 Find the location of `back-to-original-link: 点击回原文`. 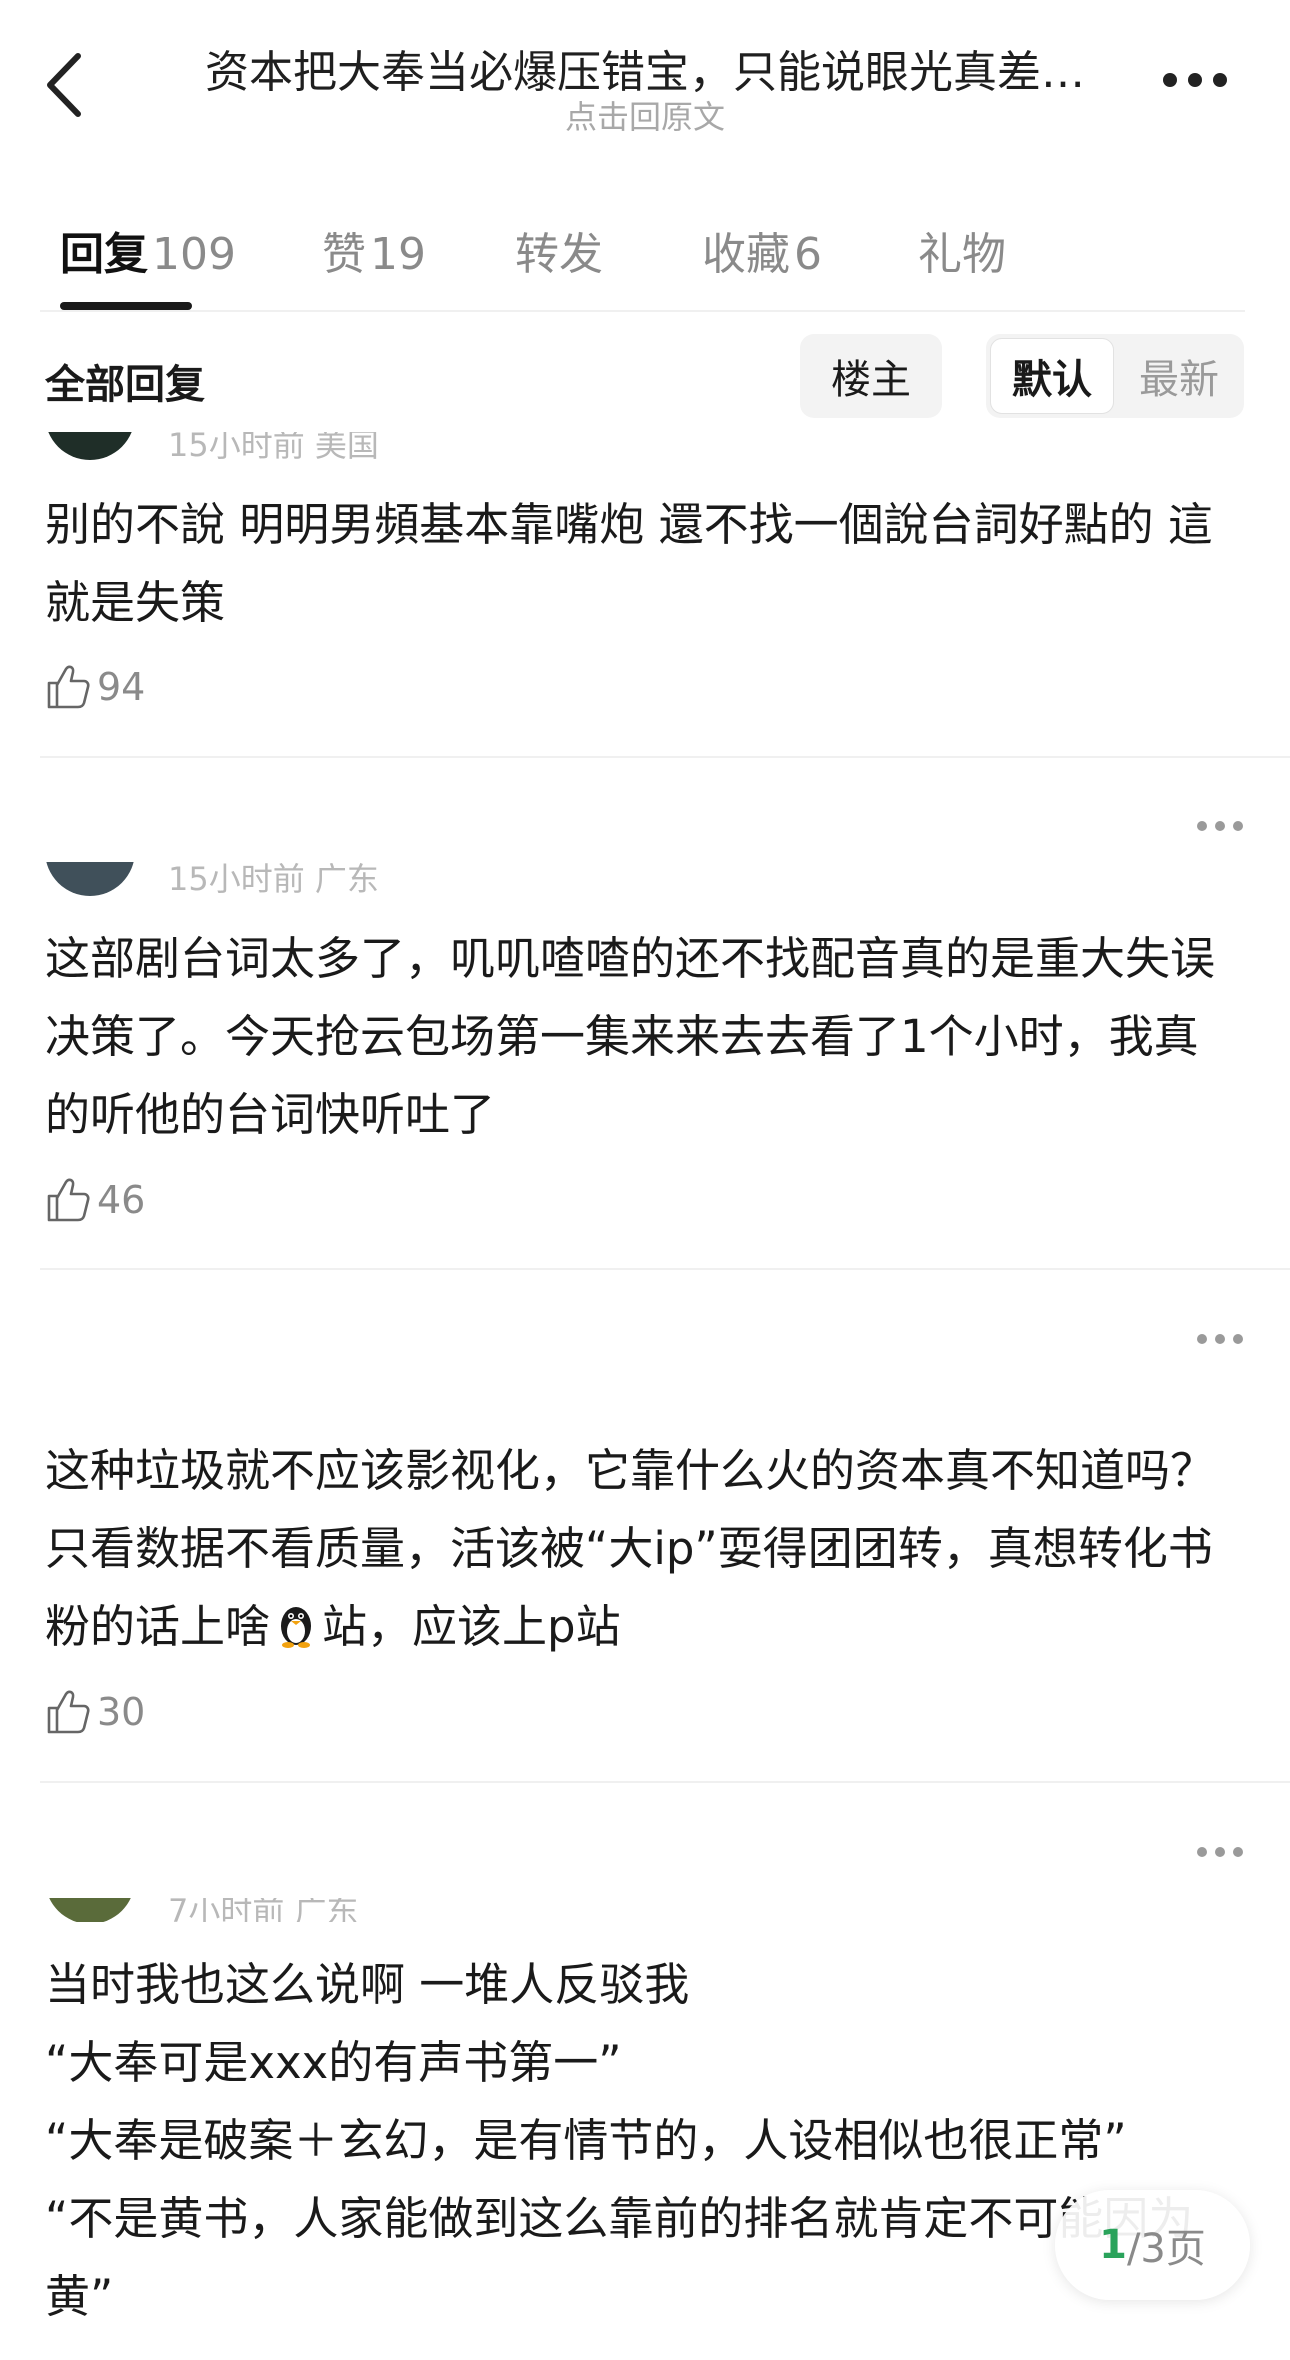

back-to-original-link: 点击回原文 is located at coordinates (645, 115).